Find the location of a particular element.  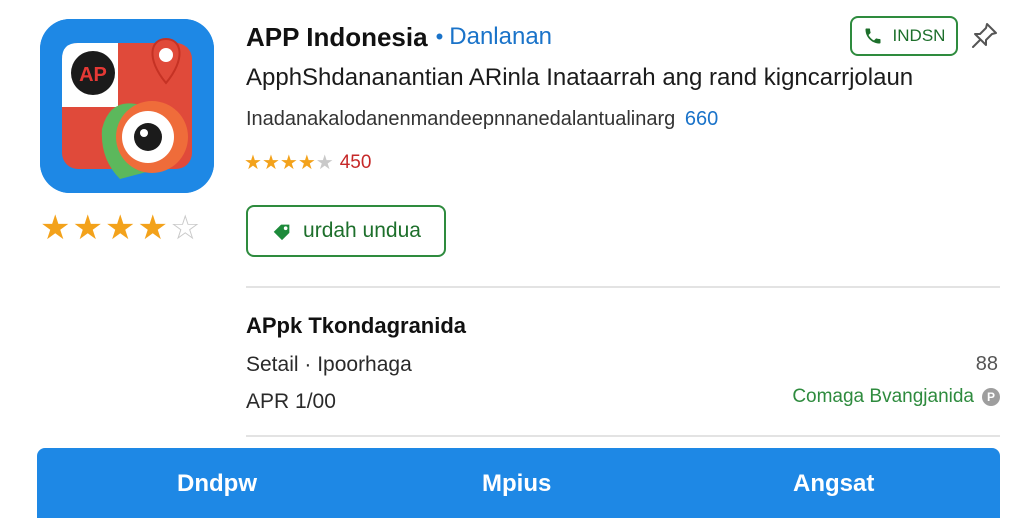

company-link: Comaga Bvangjanida P is located at coordinates (896, 397).